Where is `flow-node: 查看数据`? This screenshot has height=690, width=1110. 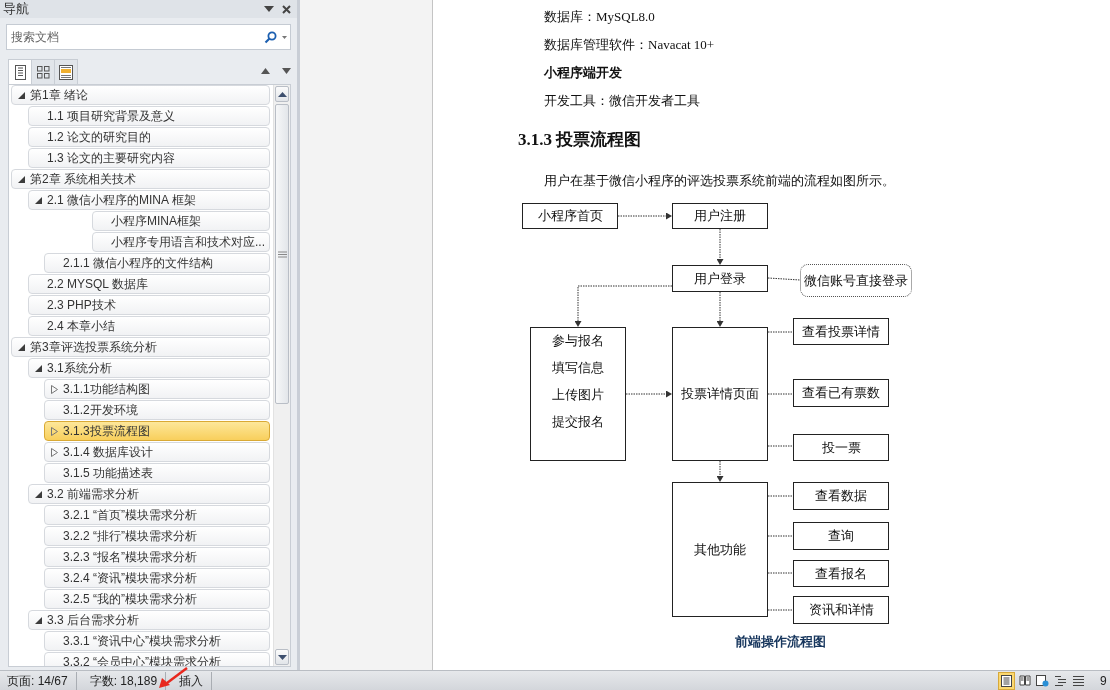 flow-node: 查看数据 is located at coordinates (841, 496).